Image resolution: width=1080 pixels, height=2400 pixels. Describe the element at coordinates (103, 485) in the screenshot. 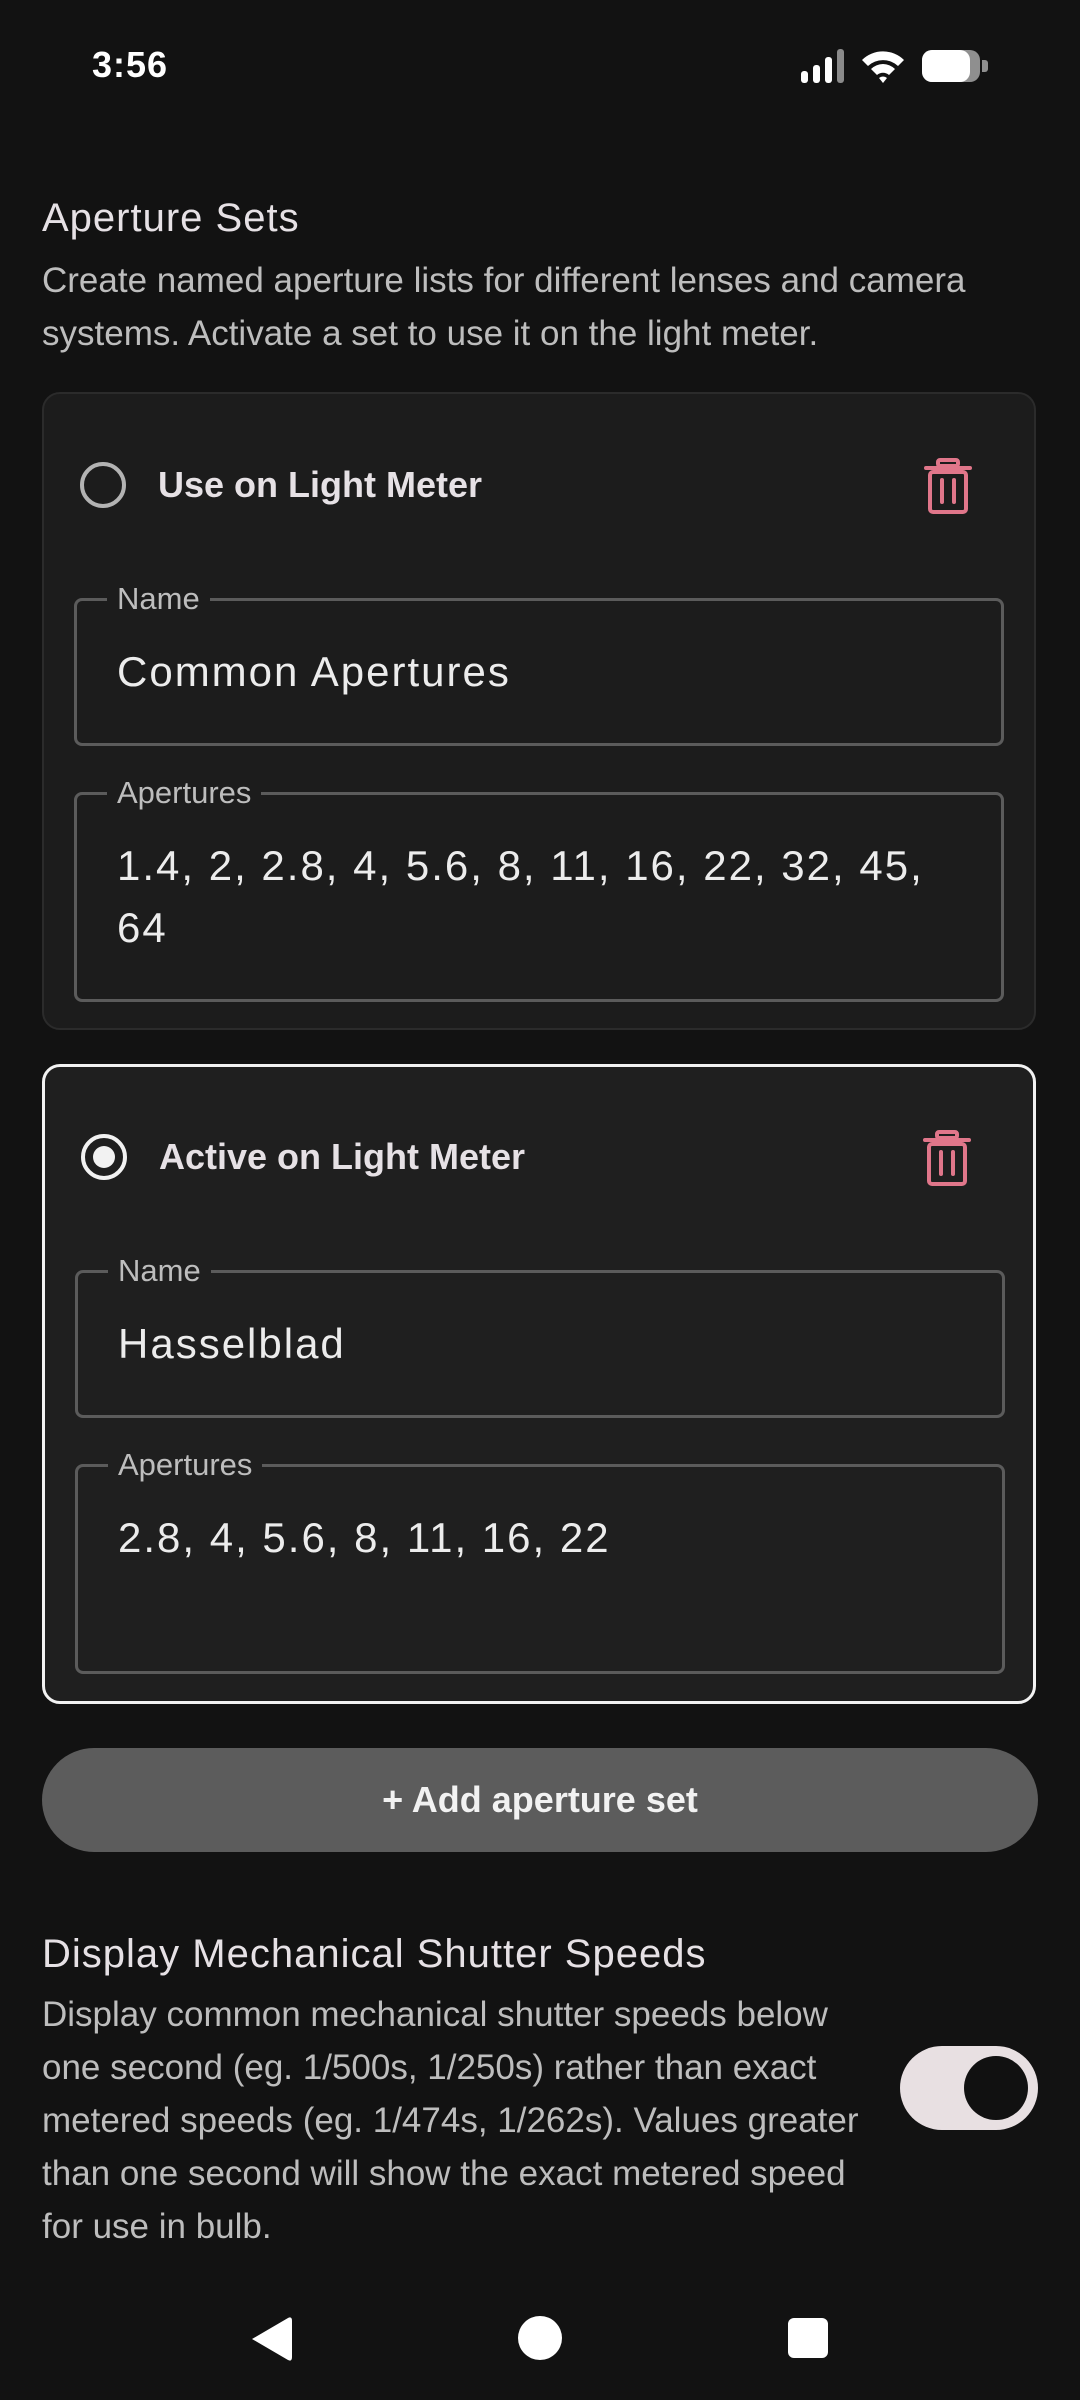

I see `use-on-light-meter-radio` at that location.